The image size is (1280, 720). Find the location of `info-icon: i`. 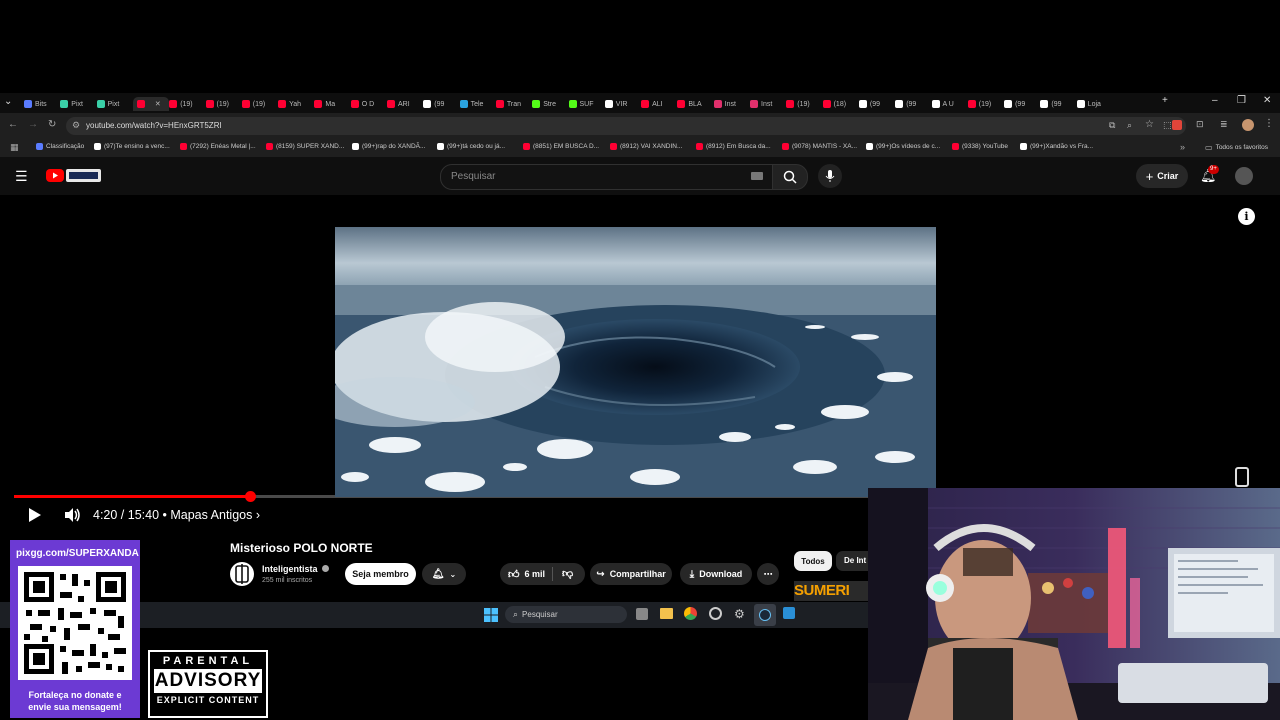

info-icon: i is located at coordinates (1246, 216).